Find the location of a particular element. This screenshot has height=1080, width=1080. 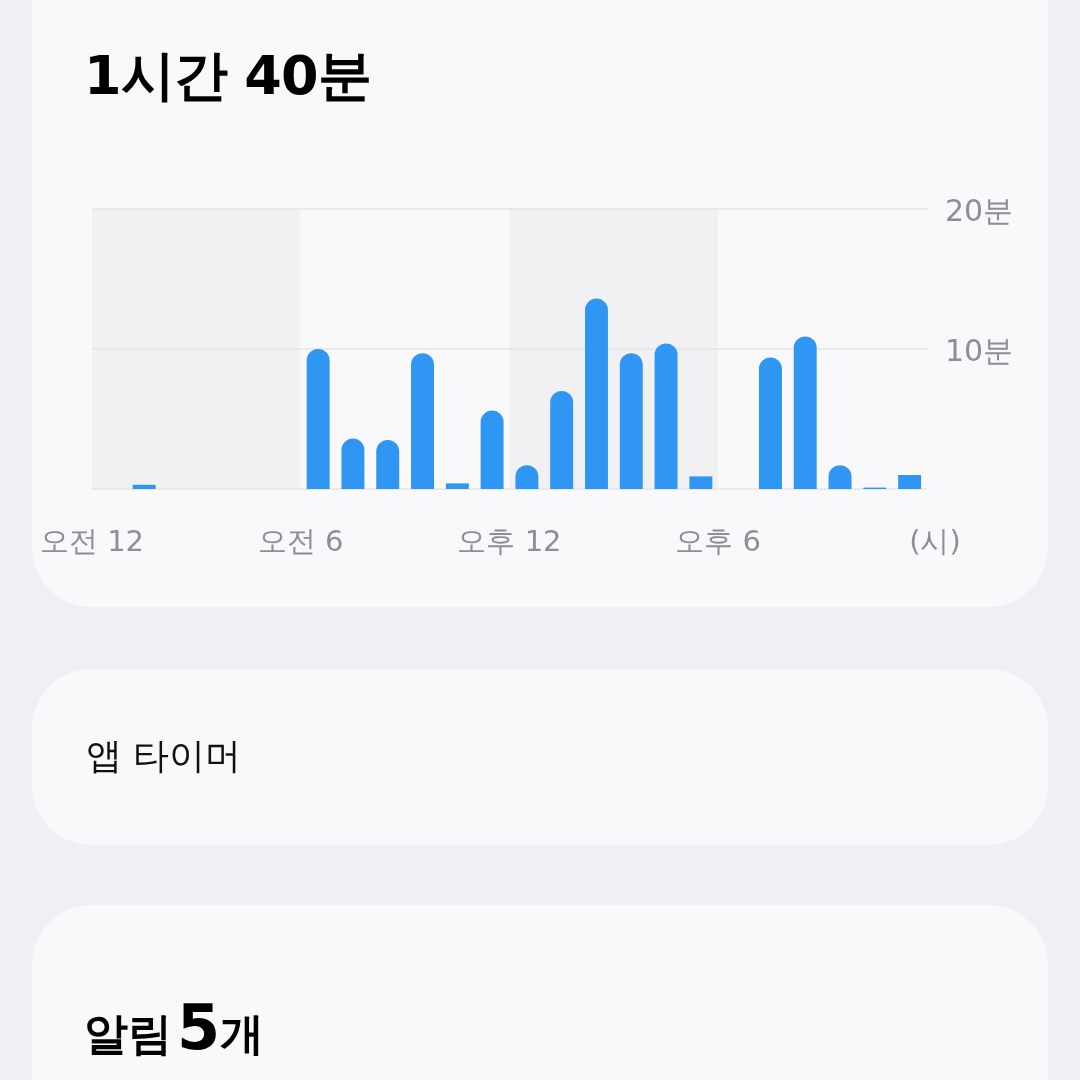

x-tick-label: 오후 12 is located at coordinates (509, 540).